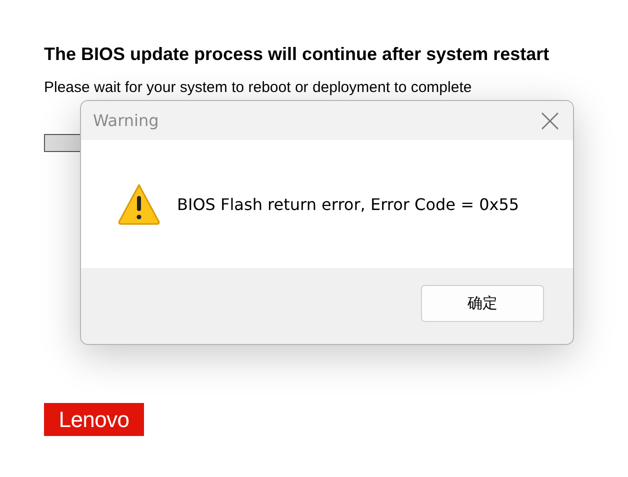  What do you see at coordinates (126, 120) in the screenshot?
I see `dialog-title: Warning` at bounding box center [126, 120].